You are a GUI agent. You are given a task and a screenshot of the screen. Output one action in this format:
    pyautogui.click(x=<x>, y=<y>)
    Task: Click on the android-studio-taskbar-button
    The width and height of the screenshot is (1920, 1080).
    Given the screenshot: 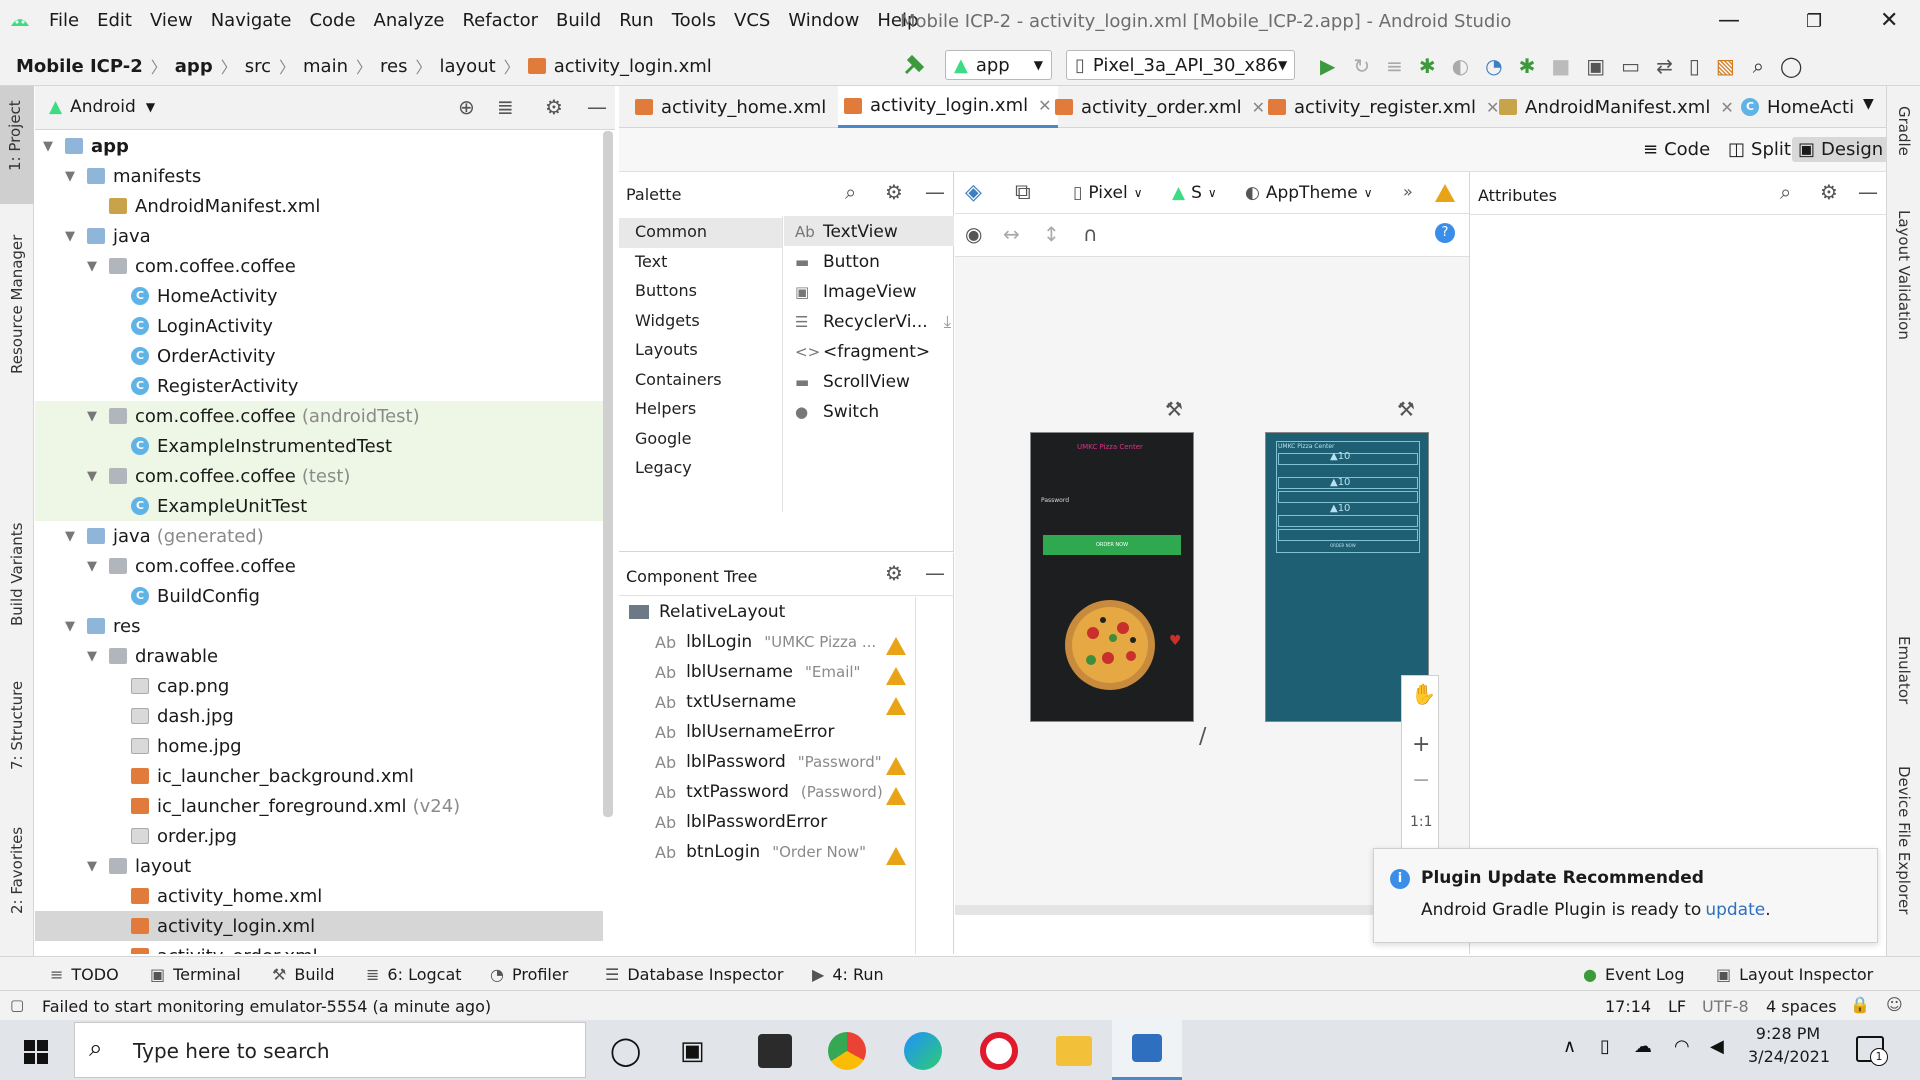 What is the action you would take?
    pyautogui.click(x=1147, y=1050)
    